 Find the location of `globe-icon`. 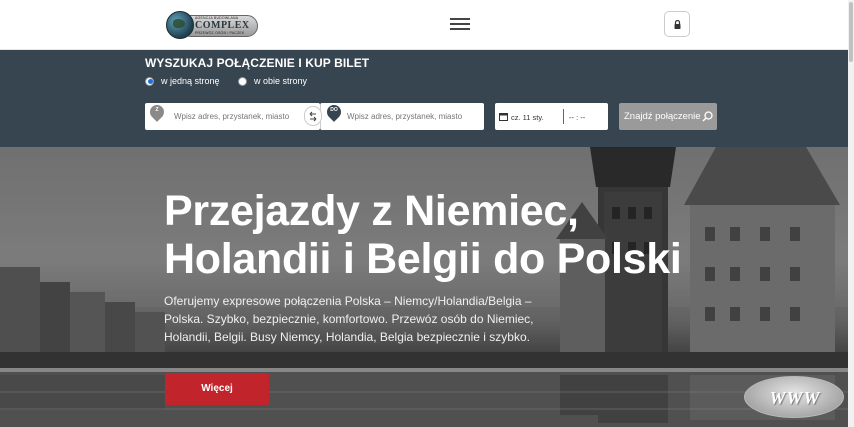

globe-icon is located at coordinates (180, 25).